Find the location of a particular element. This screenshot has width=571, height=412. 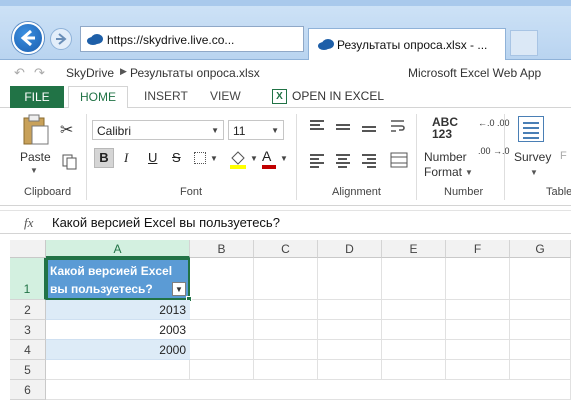

font-group-label: Font is located at coordinates (191, 192).